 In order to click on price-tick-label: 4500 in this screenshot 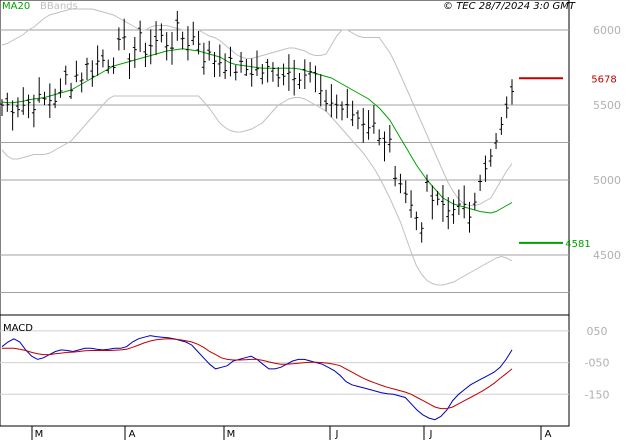, I will do `click(607, 255)`.